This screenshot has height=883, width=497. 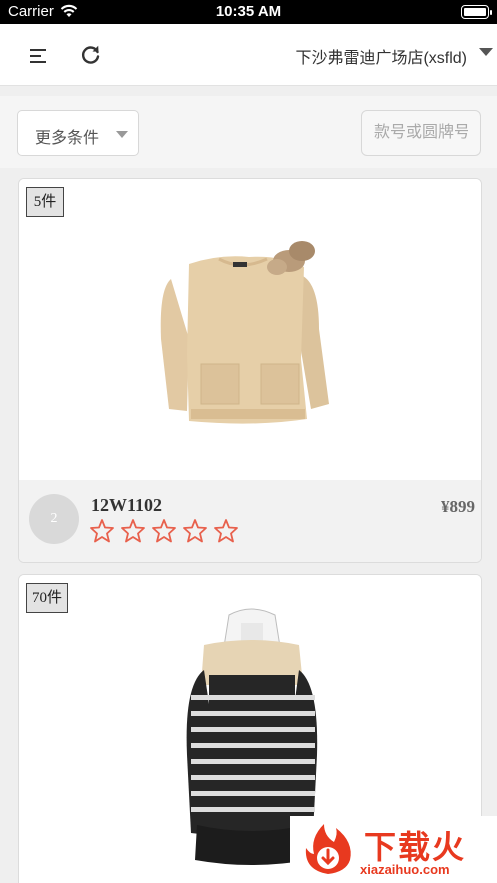 I want to click on status-bar: Carrier 10:35 AM, so click(x=248, y=12).